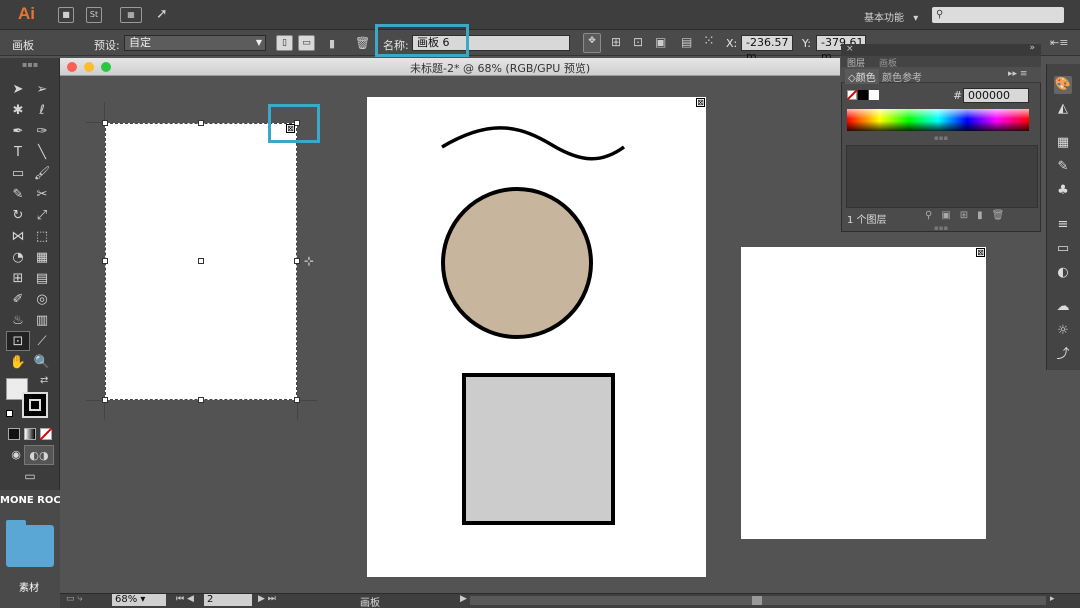  Describe the element at coordinates (42, 258) in the screenshot. I see `perspective-grid-icon: ▦` at that location.